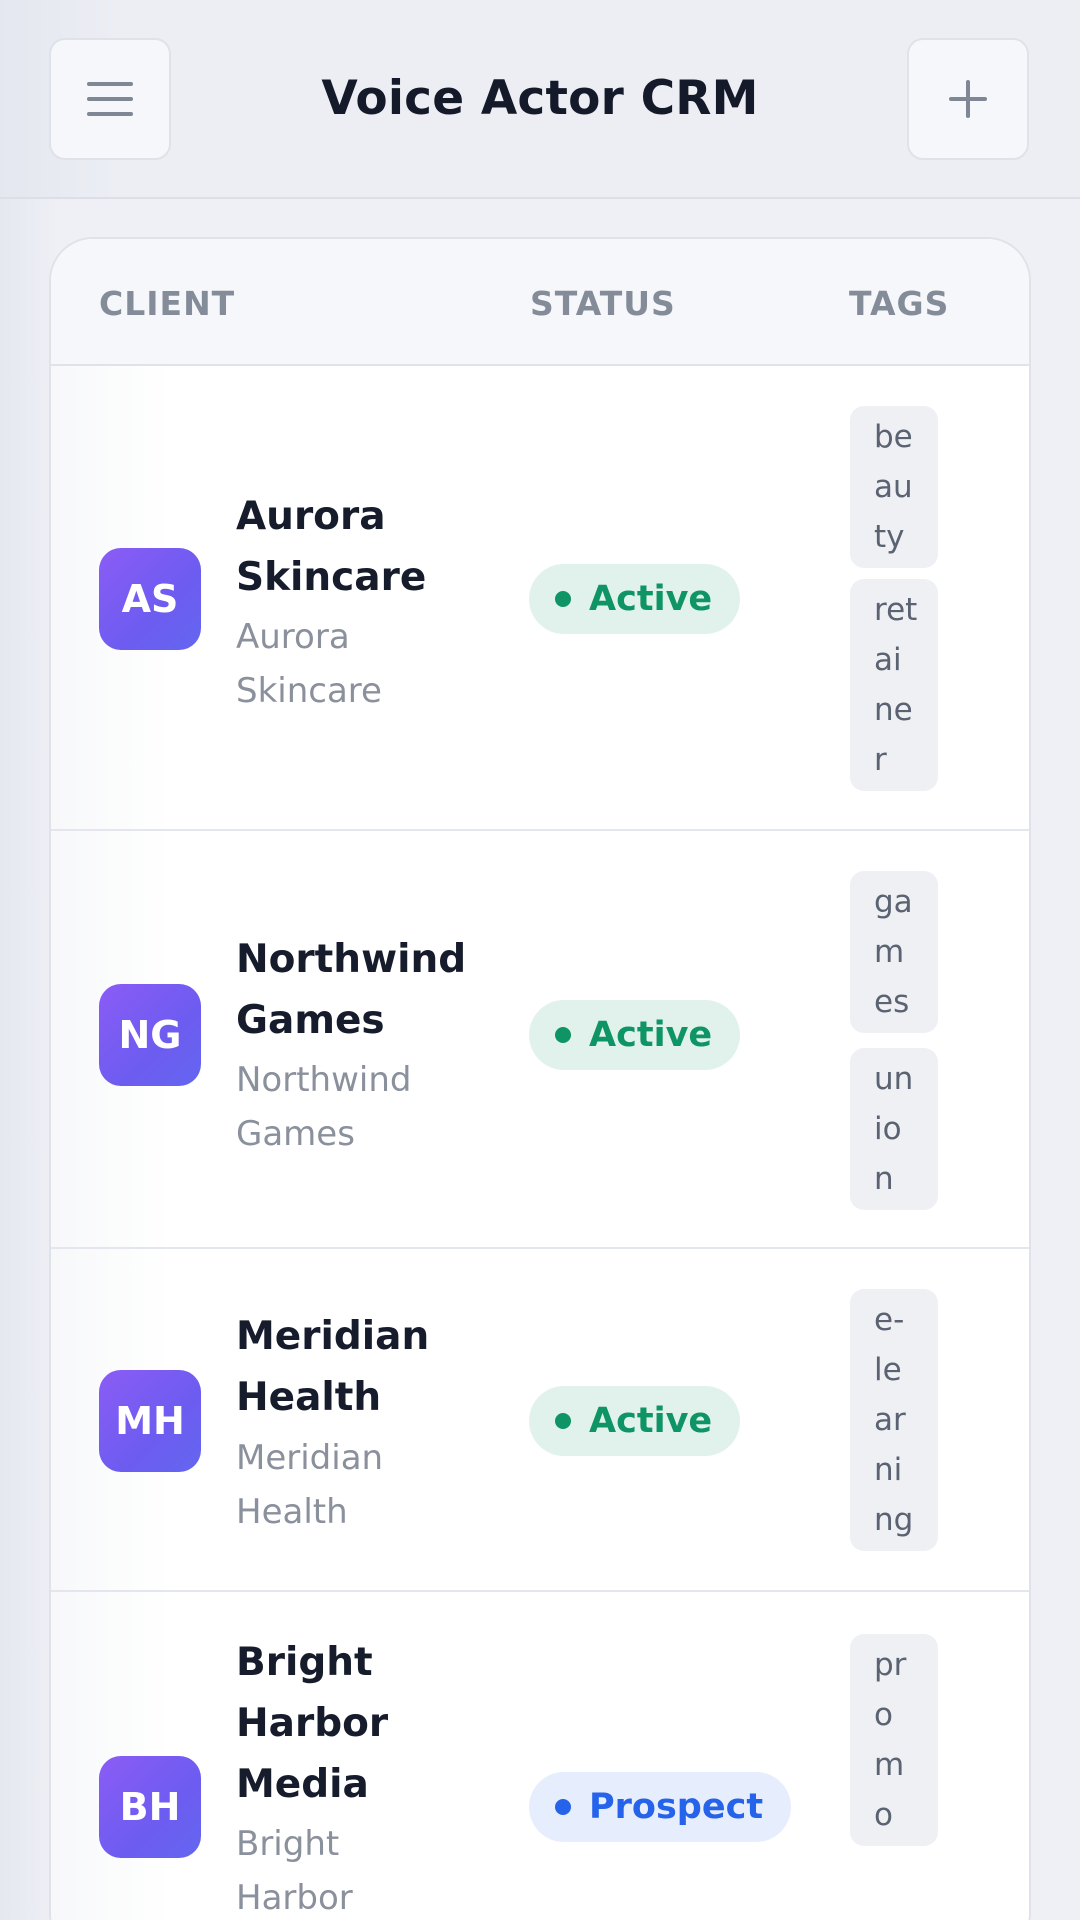 The height and width of the screenshot is (1920, 1080). I want to click on client-name: Bright Harbor Media, so click(356, 1723).